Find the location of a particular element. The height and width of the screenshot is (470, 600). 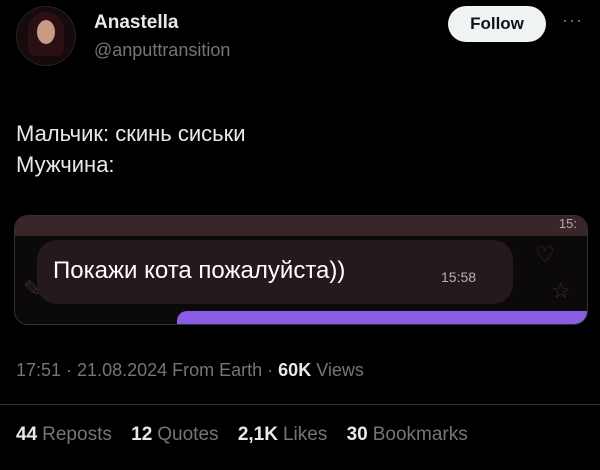

views-count: 60K is located at coordinates (295, 370).